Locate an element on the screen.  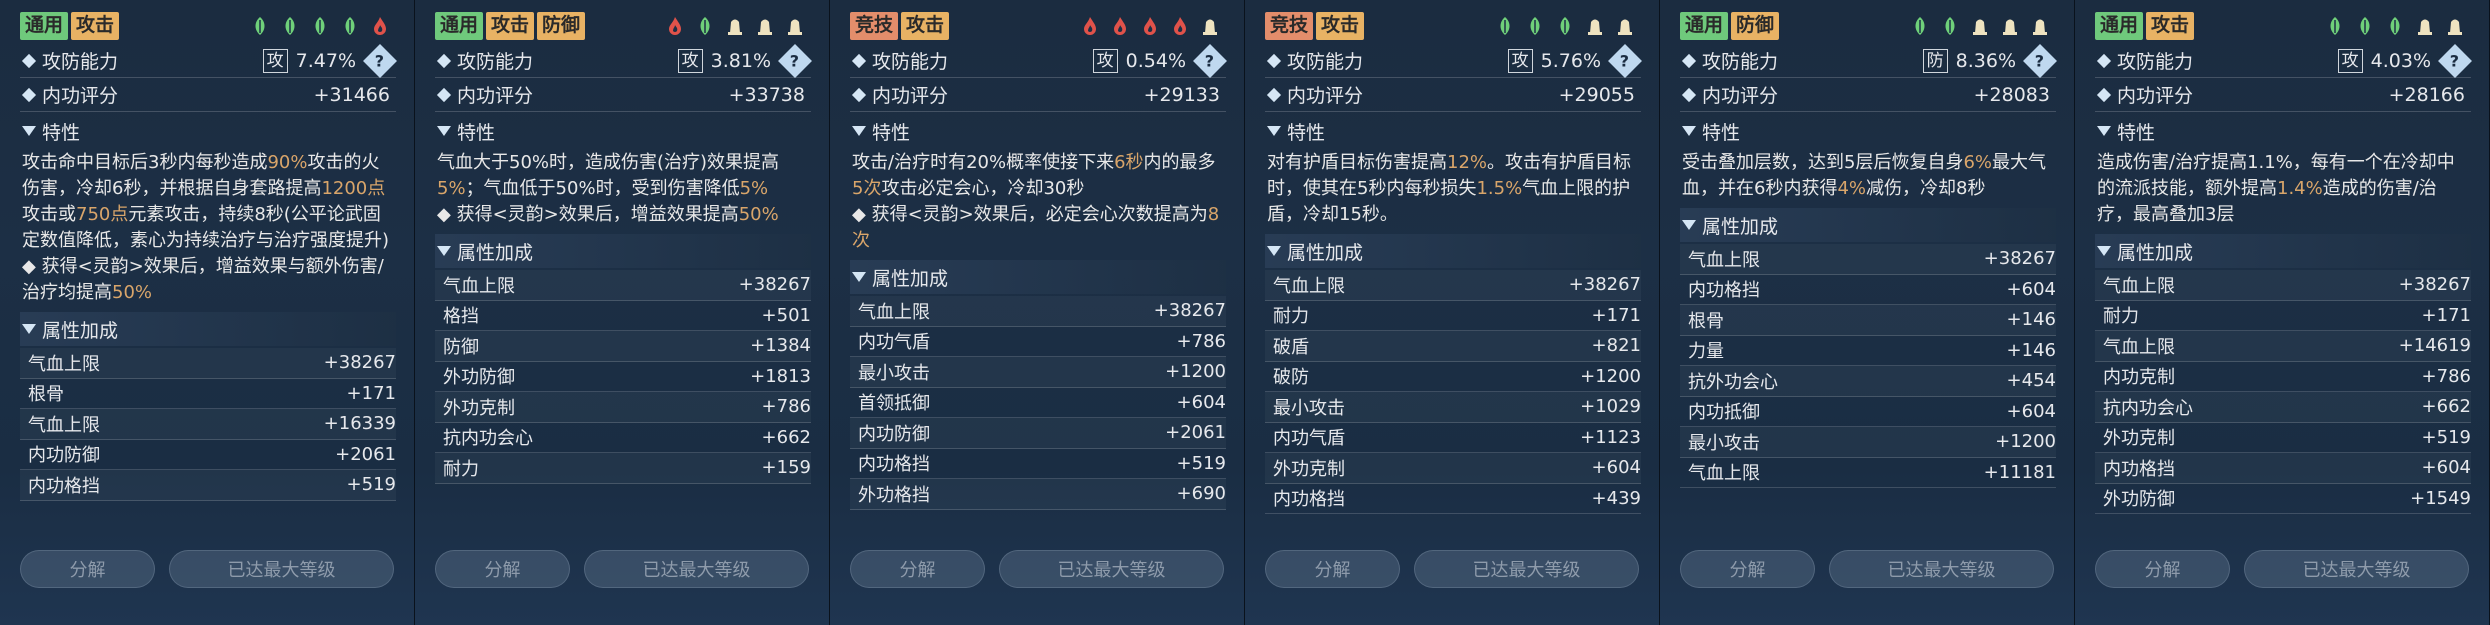
desc-text: 攻击/治疗时有20%概率使接下来 is located at coordinates (983, 162).